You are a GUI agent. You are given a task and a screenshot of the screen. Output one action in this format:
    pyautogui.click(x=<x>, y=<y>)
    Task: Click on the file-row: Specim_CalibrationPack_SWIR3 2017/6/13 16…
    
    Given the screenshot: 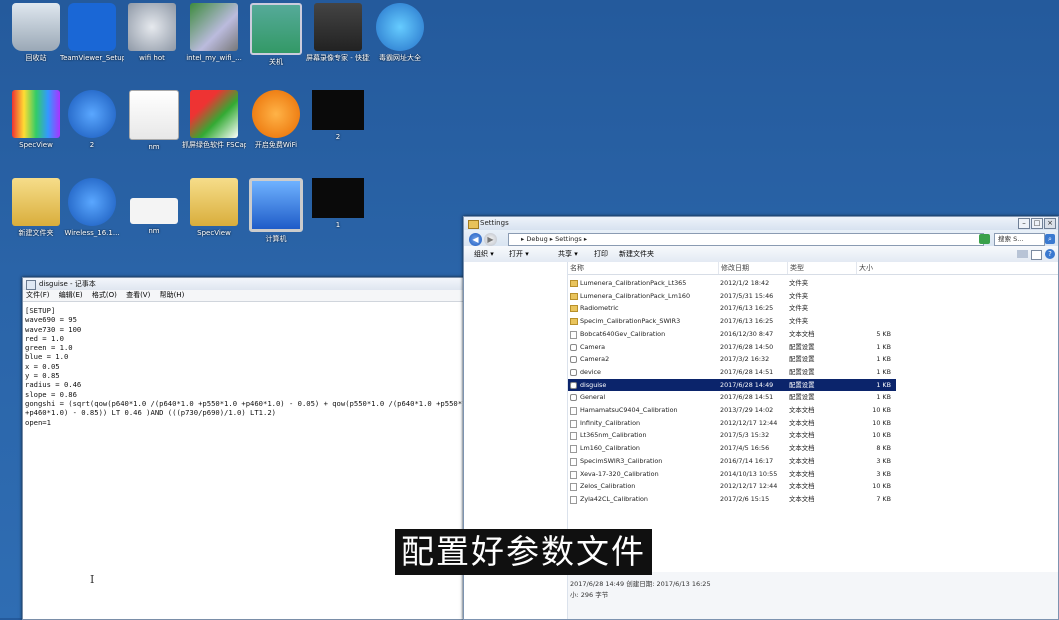 What is the action you would take?
    pyautogui.click(x=732, y=321)
    